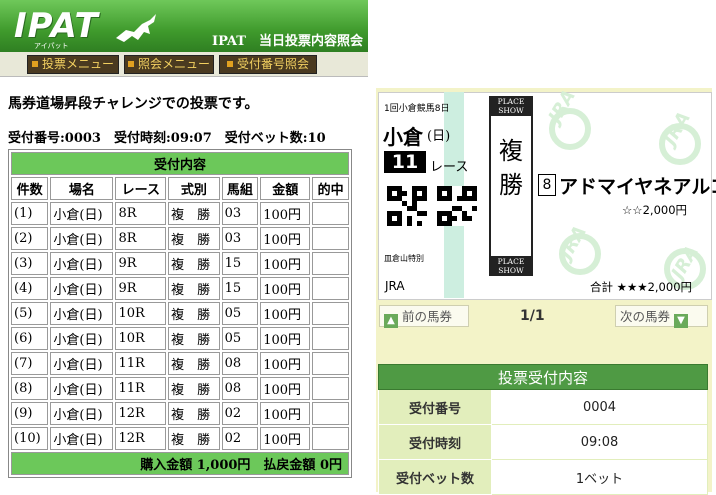  What do you see at coordinates (141, 338) in the screenshot?
I see `cell-race: 10R` at bounding box center [141, 338].